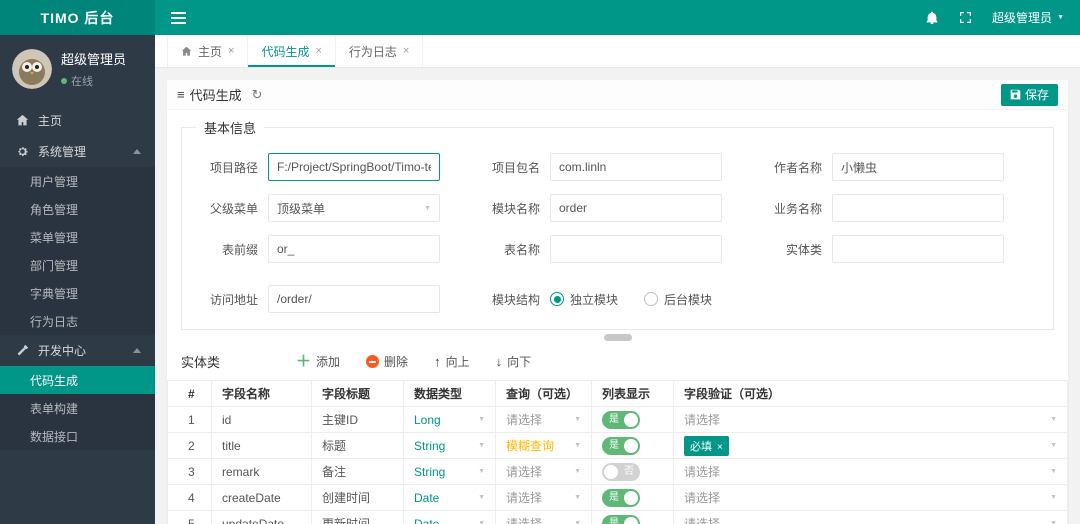 The height and width of the screenshot is (524, 1080). What do you see at coordinates (77, 17) in the screenshot?
I see `app-logo: TIMO 后台` at bounding box center [77, 17].